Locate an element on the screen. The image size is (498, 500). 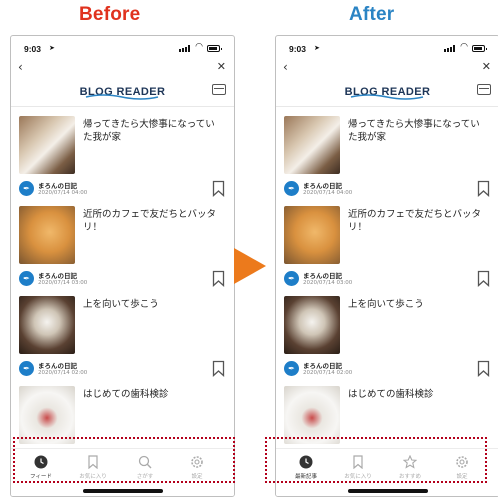
highlight-frame-before is located at coordinates (124, 460).